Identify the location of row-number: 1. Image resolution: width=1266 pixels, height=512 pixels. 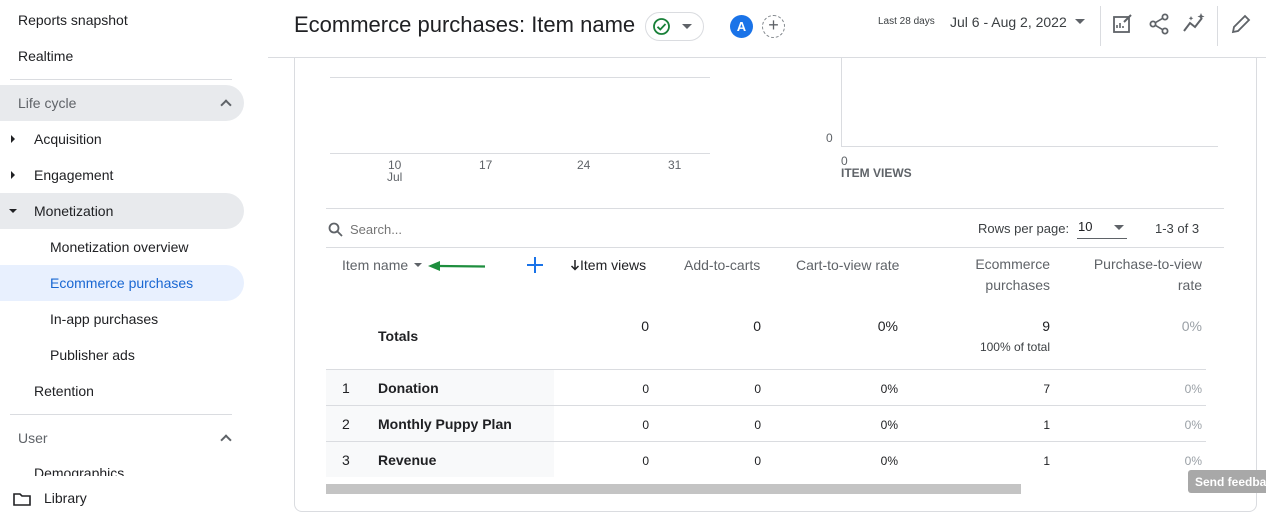
(346, 388).